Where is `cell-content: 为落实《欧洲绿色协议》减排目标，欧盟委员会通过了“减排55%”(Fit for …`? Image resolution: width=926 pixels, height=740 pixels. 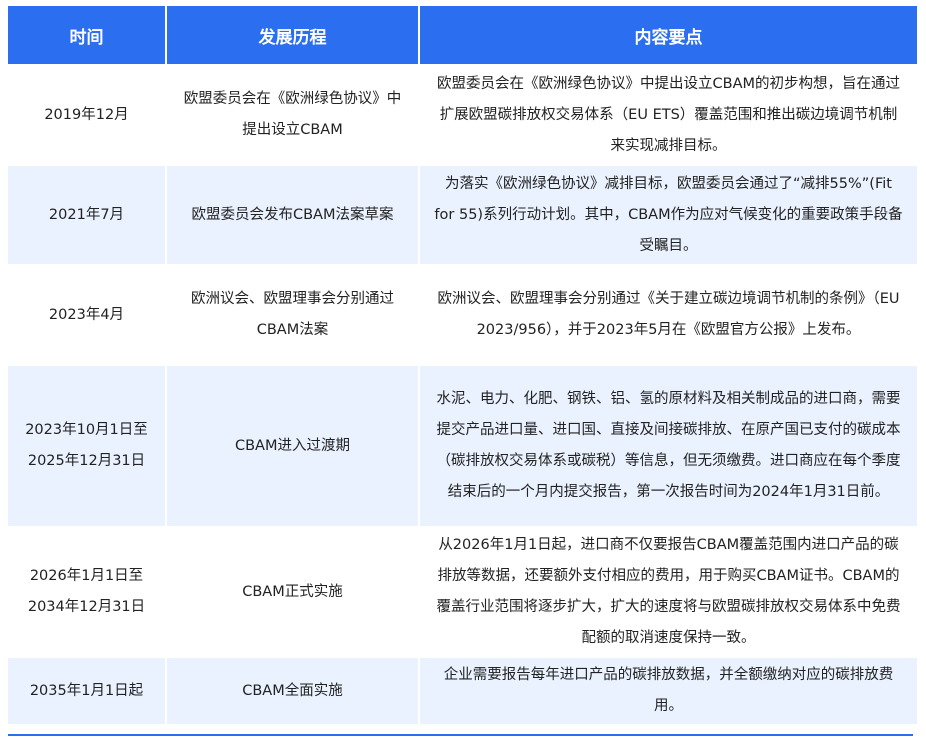 cell-content: 为落实《欧洲绿色协议》减排目标，欧盟委员会通过了“减排55%”(Fit for … is located at coordinates (668, 215).